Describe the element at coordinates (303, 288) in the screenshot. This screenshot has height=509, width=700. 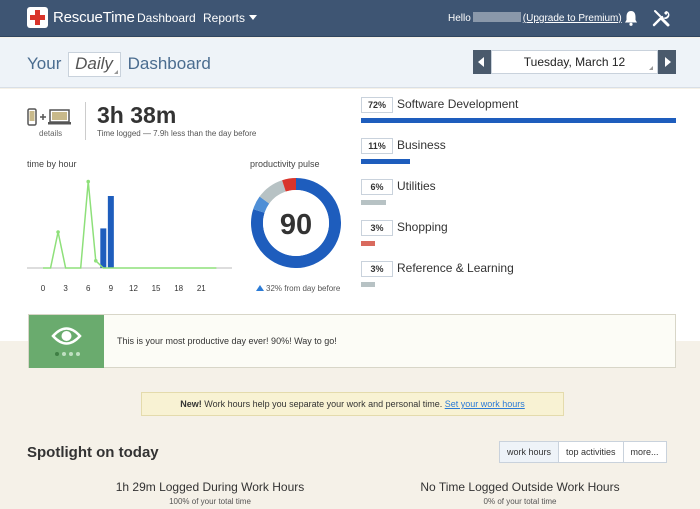
I see `pulse-change-text: 32% from day before` at that location.